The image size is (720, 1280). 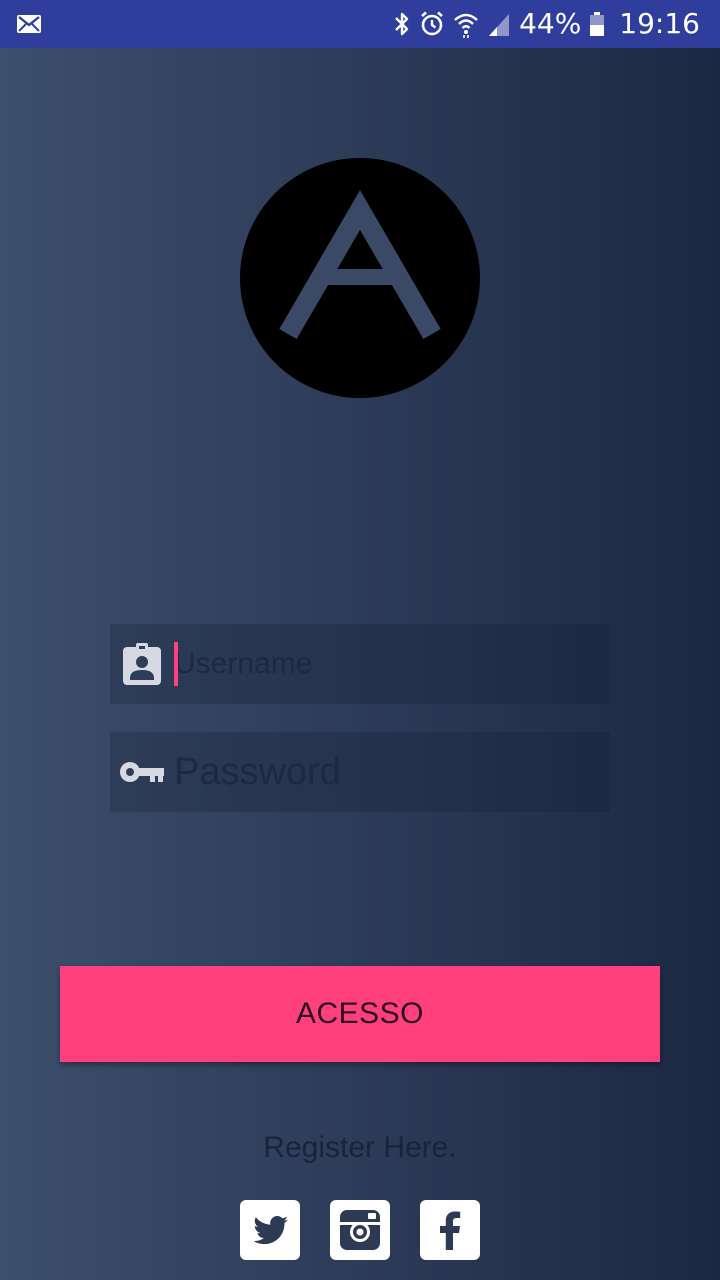 I want to click on letter-a-logo, so click(x=360, y=265).